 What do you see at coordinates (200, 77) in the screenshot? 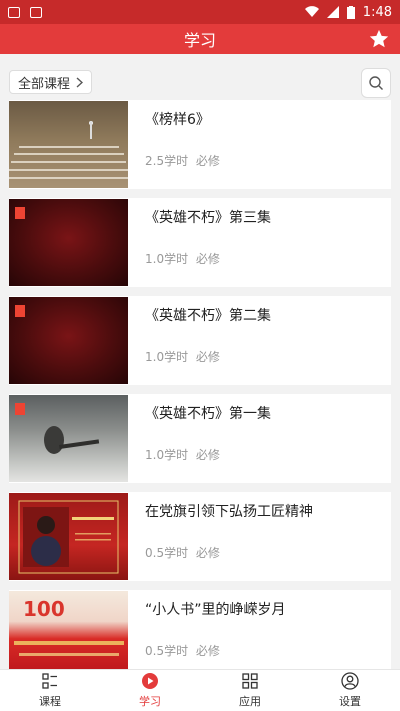
I see `filter-row: 全部课程` at bounding box center [200, 77].